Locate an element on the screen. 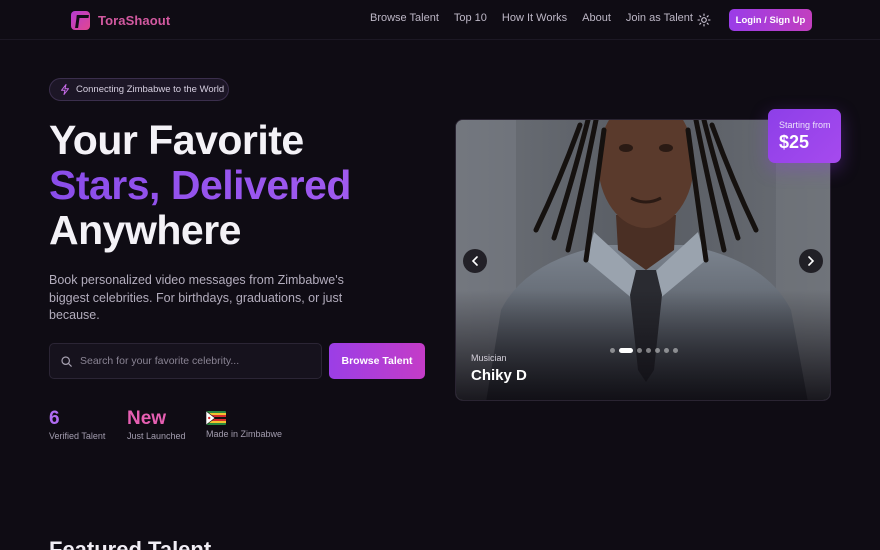  hero-headline: Your Favorite Stars, Delivered Anywhere is located at coordinates (200, 185).